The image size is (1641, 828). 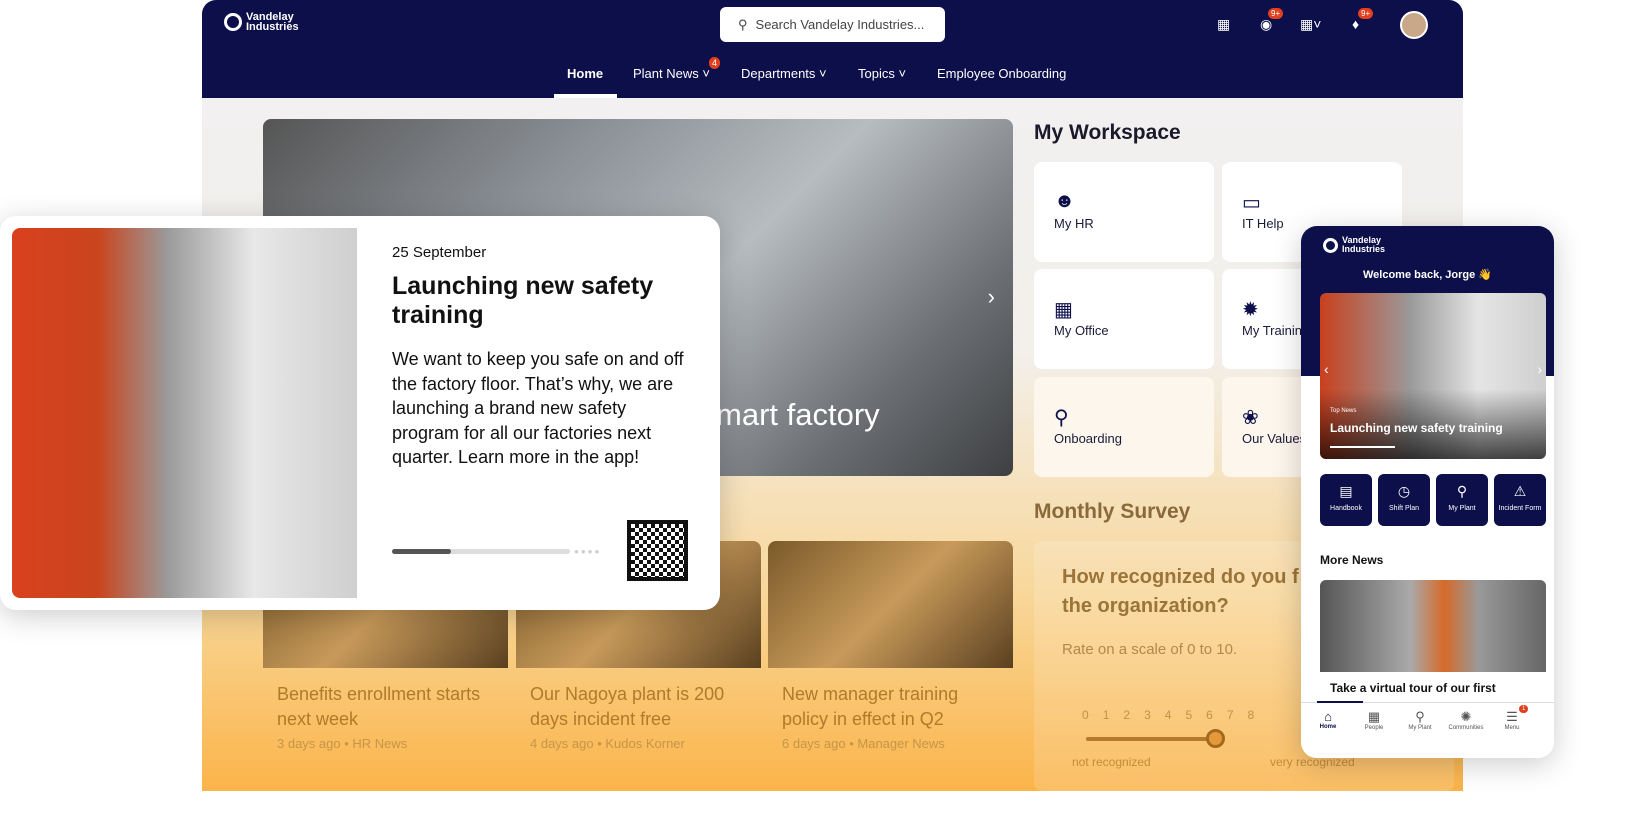 What do you see at coordinates (481, 551) in the screenshot?
I see `feature-progress` at bounding box center [481, 551].